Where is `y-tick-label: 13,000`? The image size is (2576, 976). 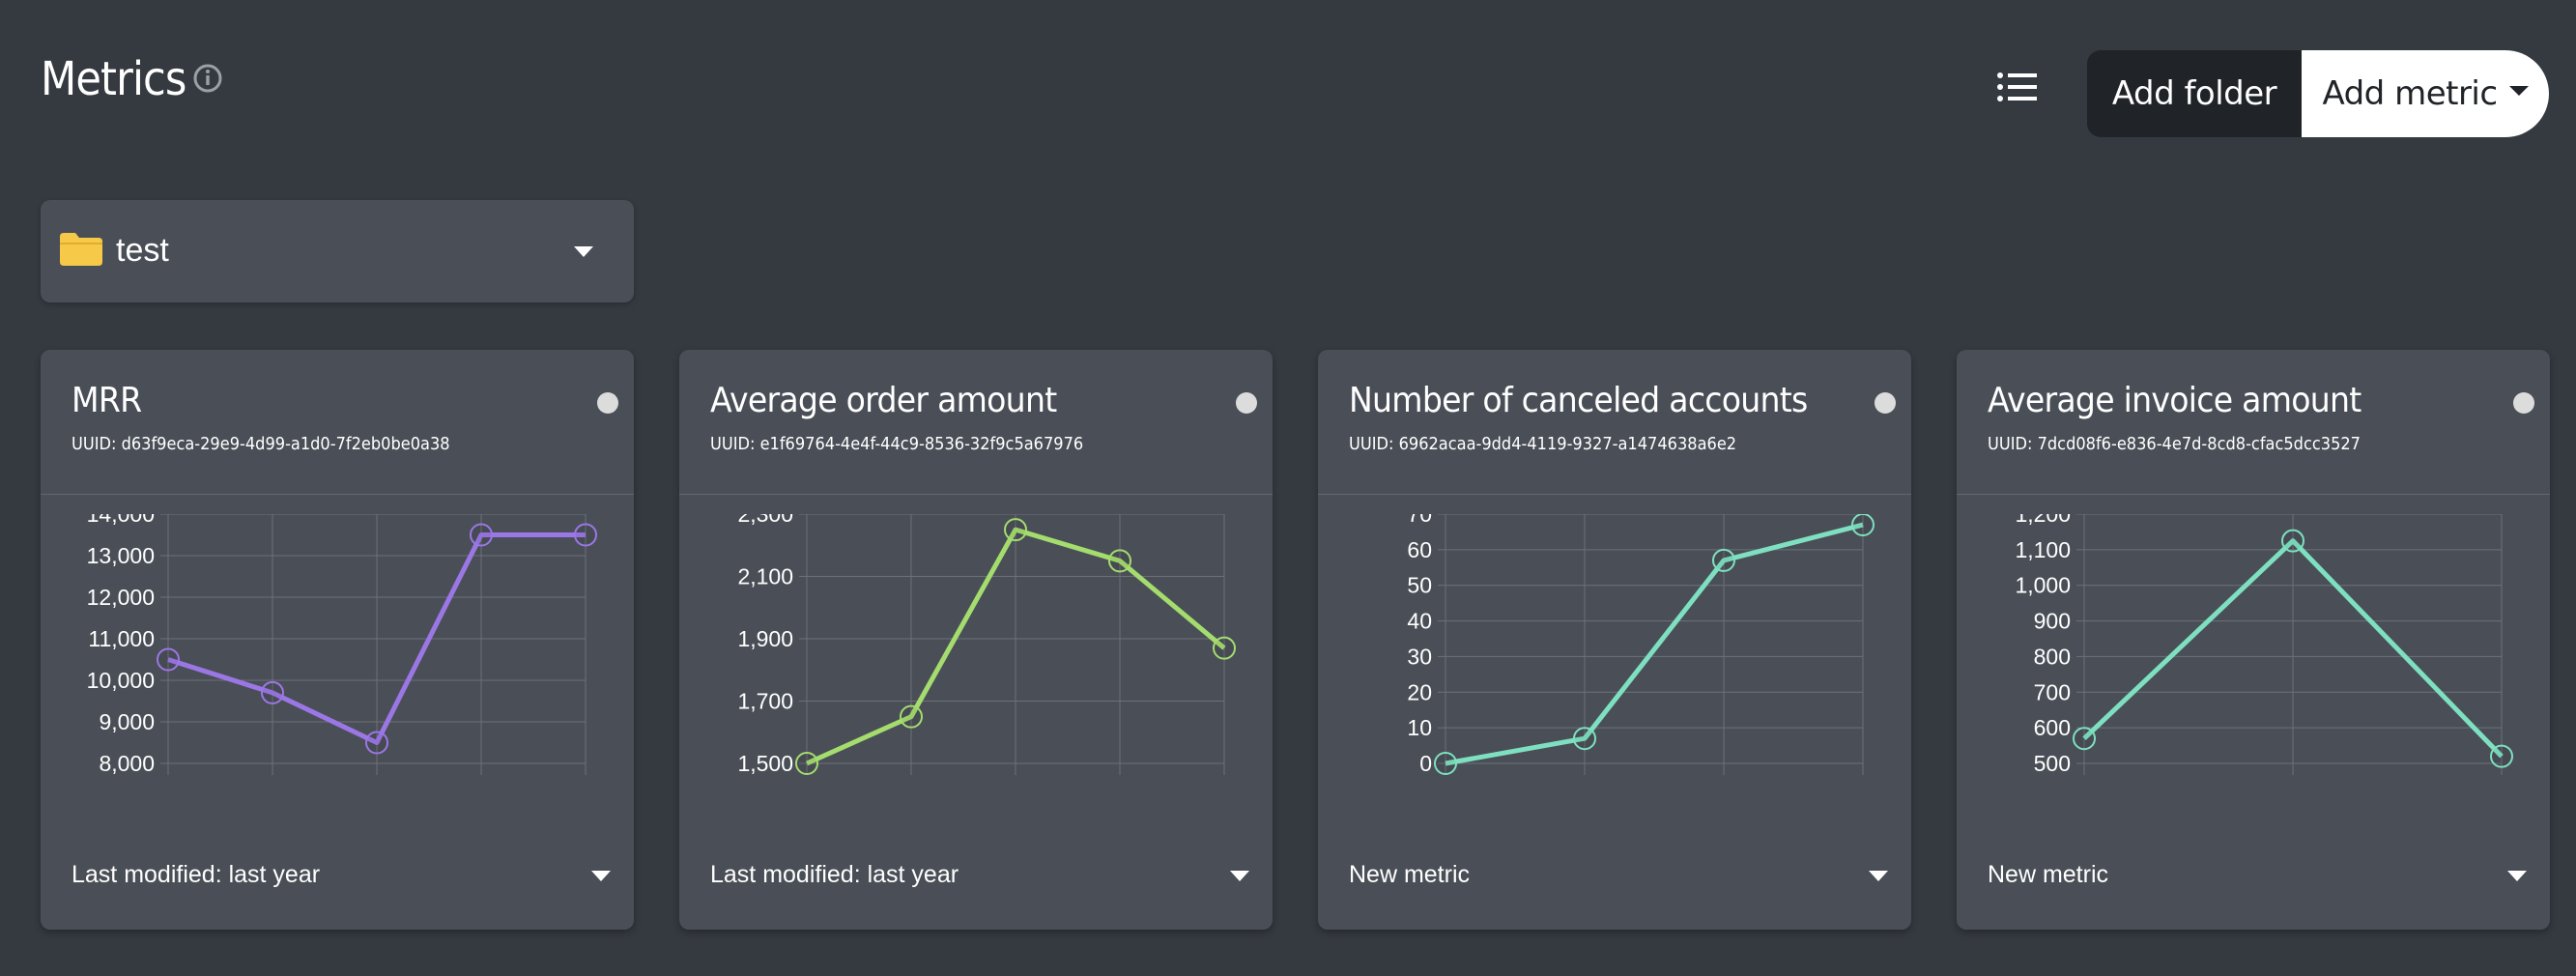
y-tick-label: 13,000 is located at coordinates (121, 555).